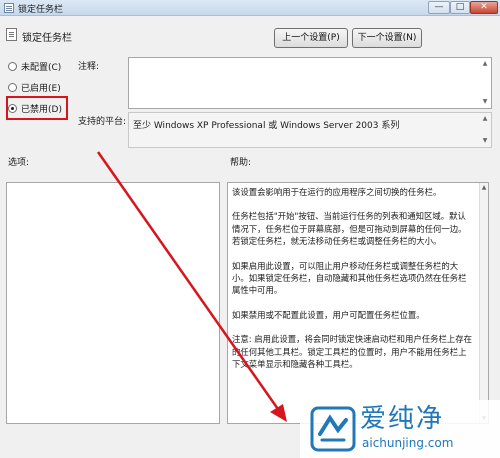 The height and width of the screenshot is (458, 500). Describe the element at coordinates (408, 443) in the screenshot. I see `watermark-url: aichunjing.com` at that location.